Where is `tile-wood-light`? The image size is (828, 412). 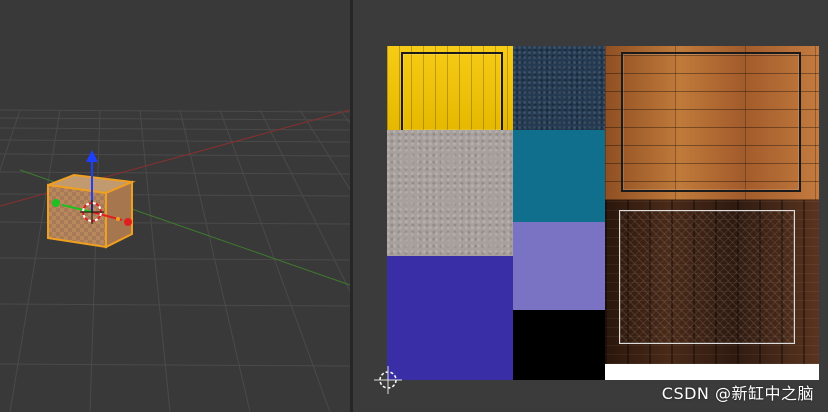 tile-wood-light is located at coordinates (712, 123).